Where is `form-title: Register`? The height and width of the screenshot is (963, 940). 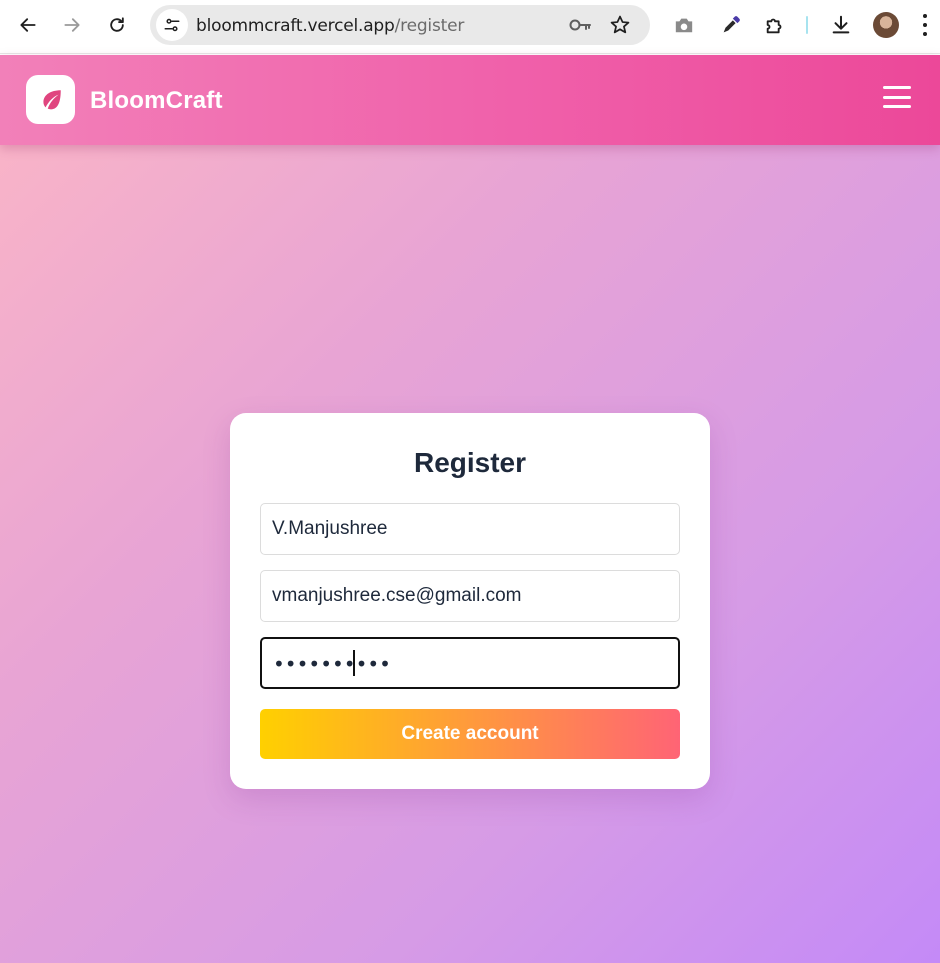
form-title: Register is located at coordinates (470, 462).